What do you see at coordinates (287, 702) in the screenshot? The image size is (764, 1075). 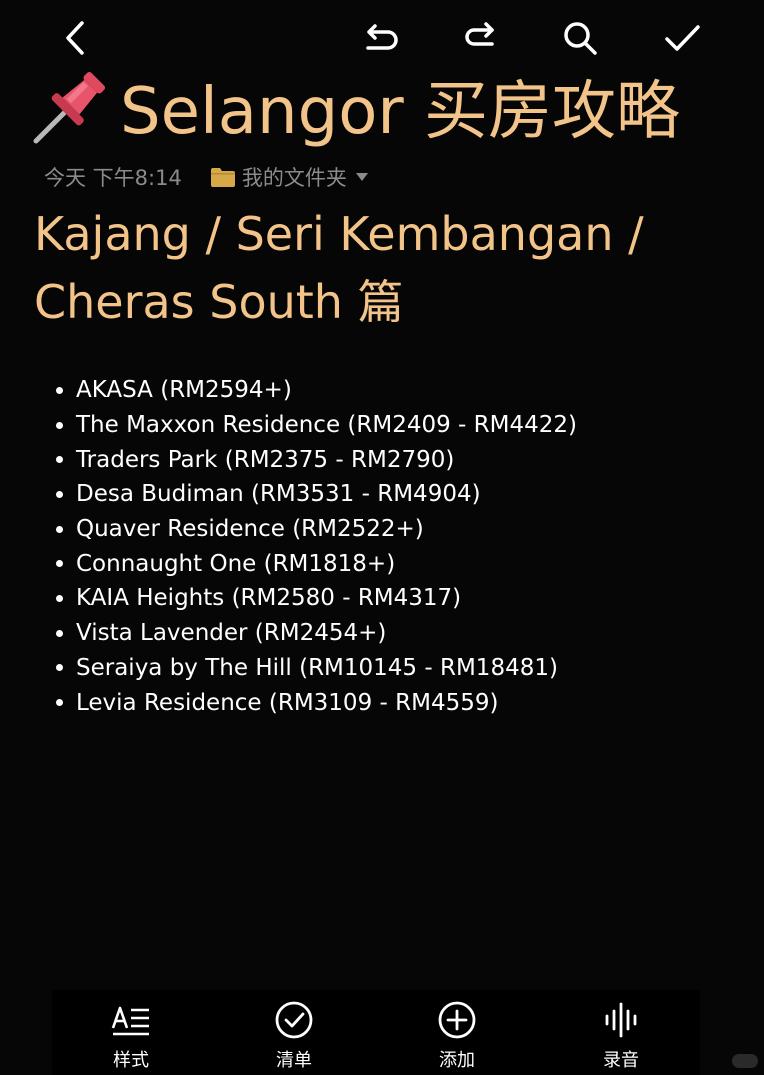 I see `list-item-text: Levia Residence (RM3109 - RM4559)` at bounding box center [287, 702].